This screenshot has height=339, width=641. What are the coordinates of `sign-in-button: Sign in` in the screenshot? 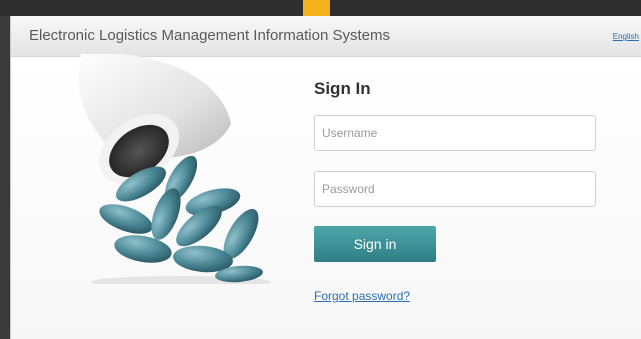 It's located at (375, 244).